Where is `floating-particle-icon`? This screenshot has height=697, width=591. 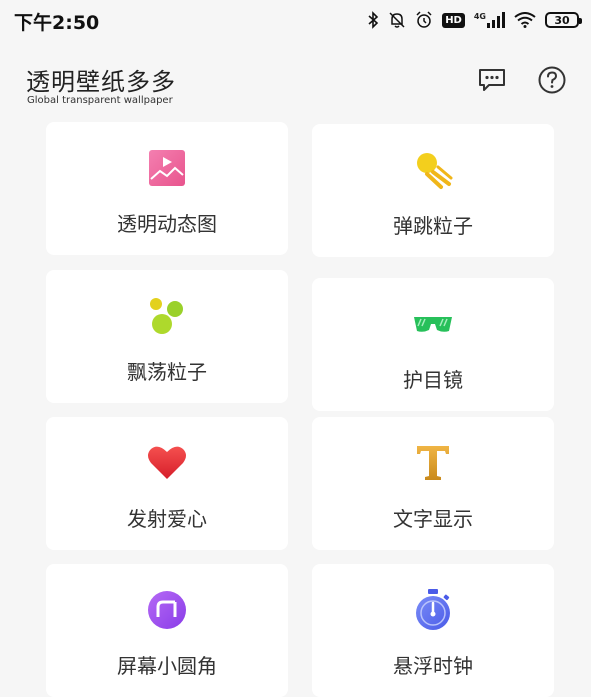
floating-particle-icon is located at coordinates (167, 316).